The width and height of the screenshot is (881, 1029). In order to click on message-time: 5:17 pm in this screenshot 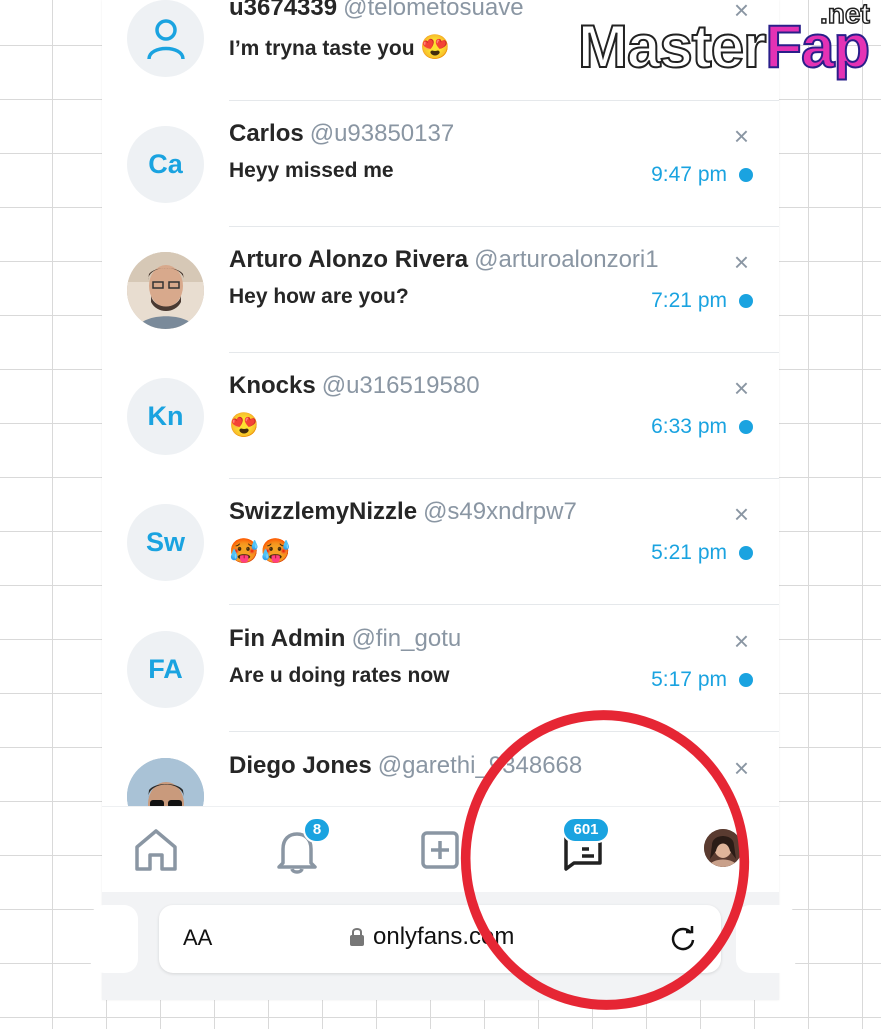, I will do `click(689, 679)`.